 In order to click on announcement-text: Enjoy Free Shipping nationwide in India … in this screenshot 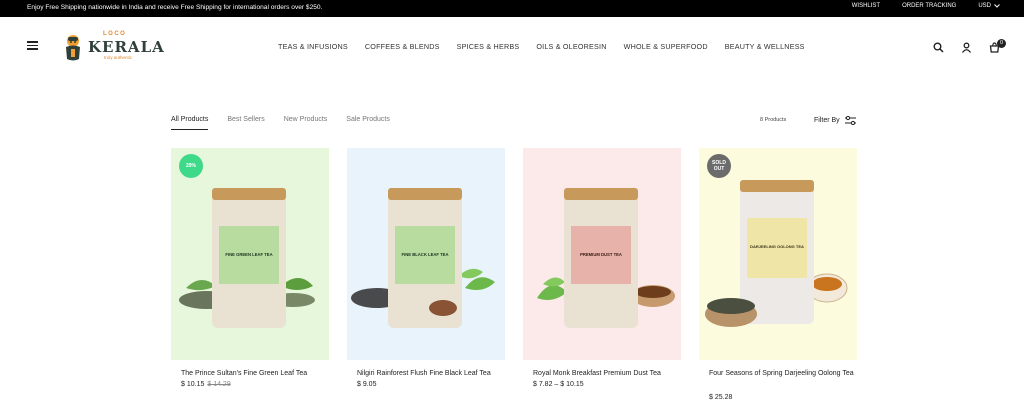, I will do `click(175, 7)`.